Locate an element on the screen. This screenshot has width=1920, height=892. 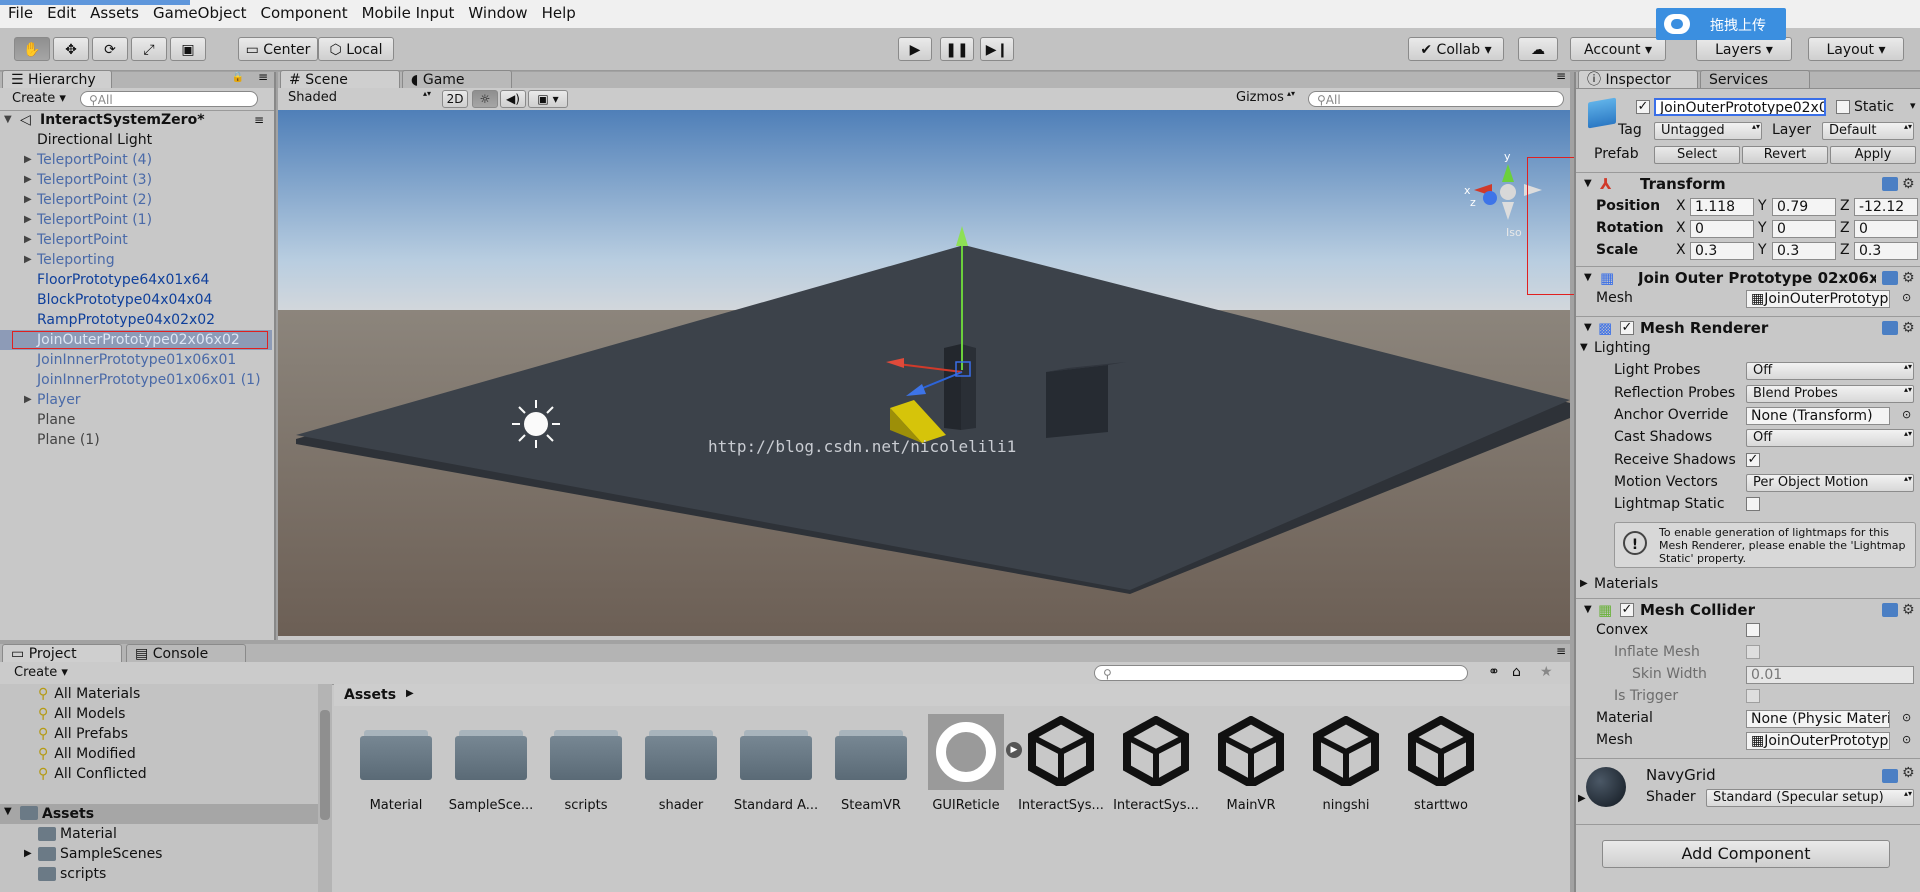
rect-tool-button: ▣ is located at coordinates (188, 49).